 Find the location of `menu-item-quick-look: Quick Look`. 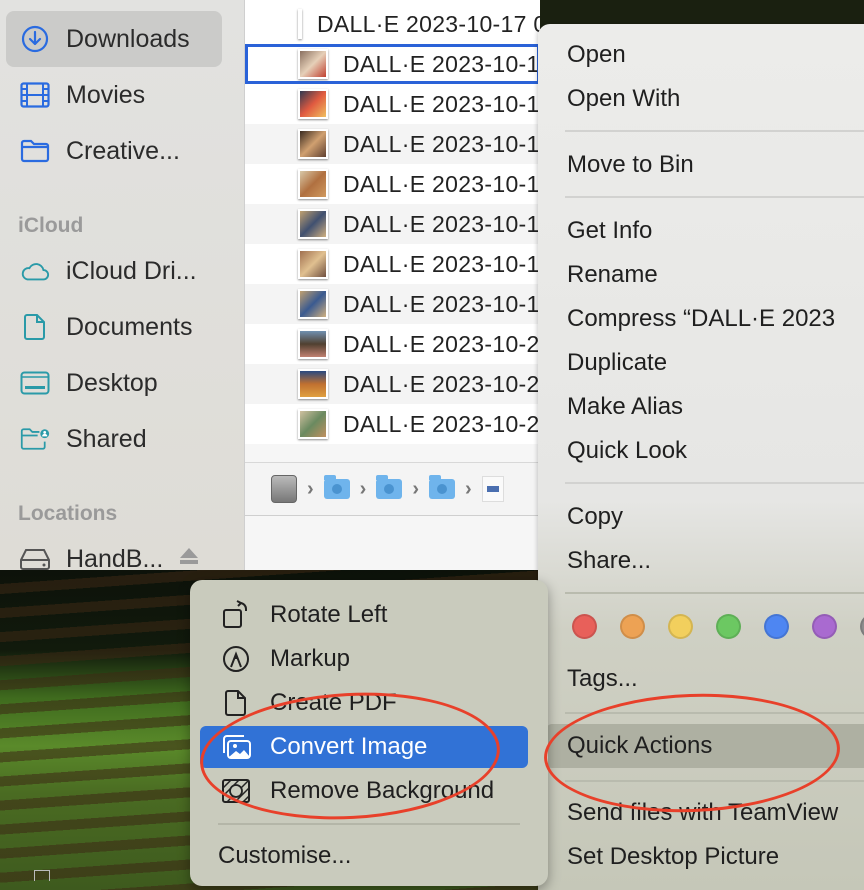

menu-item-quick-look: Quick Look is located at coordinates (627, 451).